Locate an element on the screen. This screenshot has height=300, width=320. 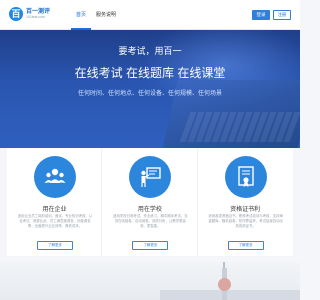
skyline-shape is located at coordinates (230, 295).